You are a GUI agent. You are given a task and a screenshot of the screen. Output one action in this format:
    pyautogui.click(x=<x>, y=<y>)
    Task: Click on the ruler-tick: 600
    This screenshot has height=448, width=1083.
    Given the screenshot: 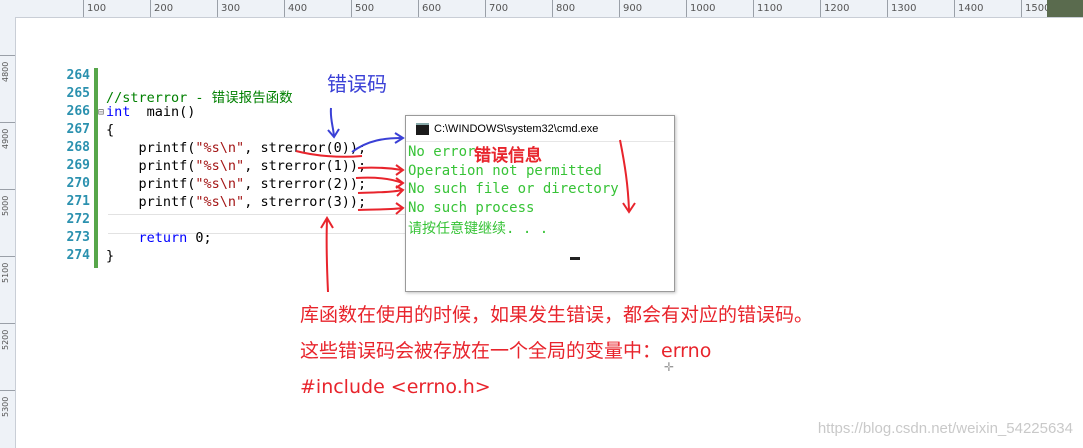 What is the action you would take?
    pyautogui.click(x=429, y=8)
    